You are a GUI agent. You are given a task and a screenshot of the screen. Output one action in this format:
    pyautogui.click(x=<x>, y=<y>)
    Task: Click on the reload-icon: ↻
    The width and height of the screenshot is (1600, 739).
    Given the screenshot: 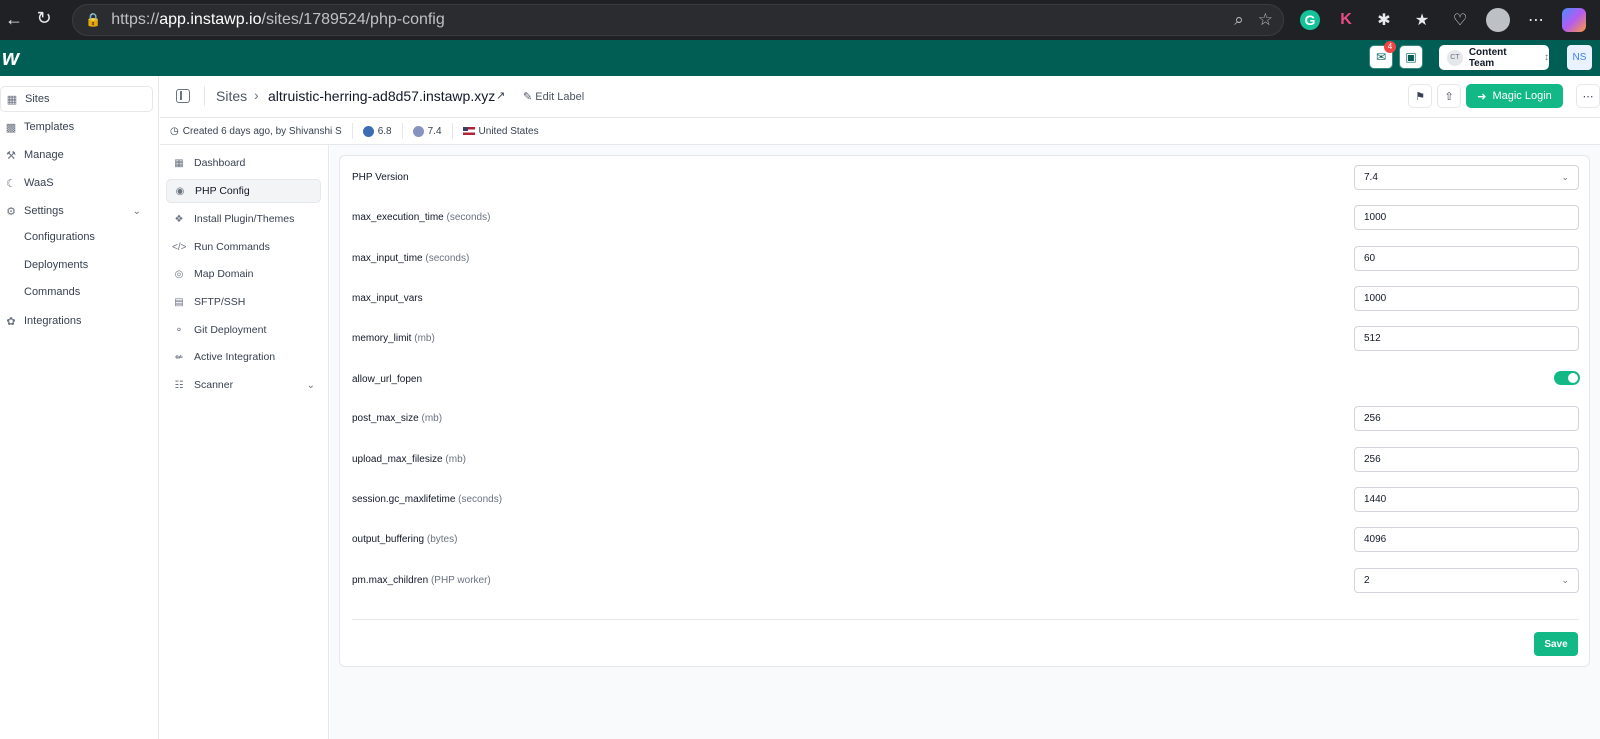 What is the action you would take?
    pyautogui.click(x=44, y=18)
    